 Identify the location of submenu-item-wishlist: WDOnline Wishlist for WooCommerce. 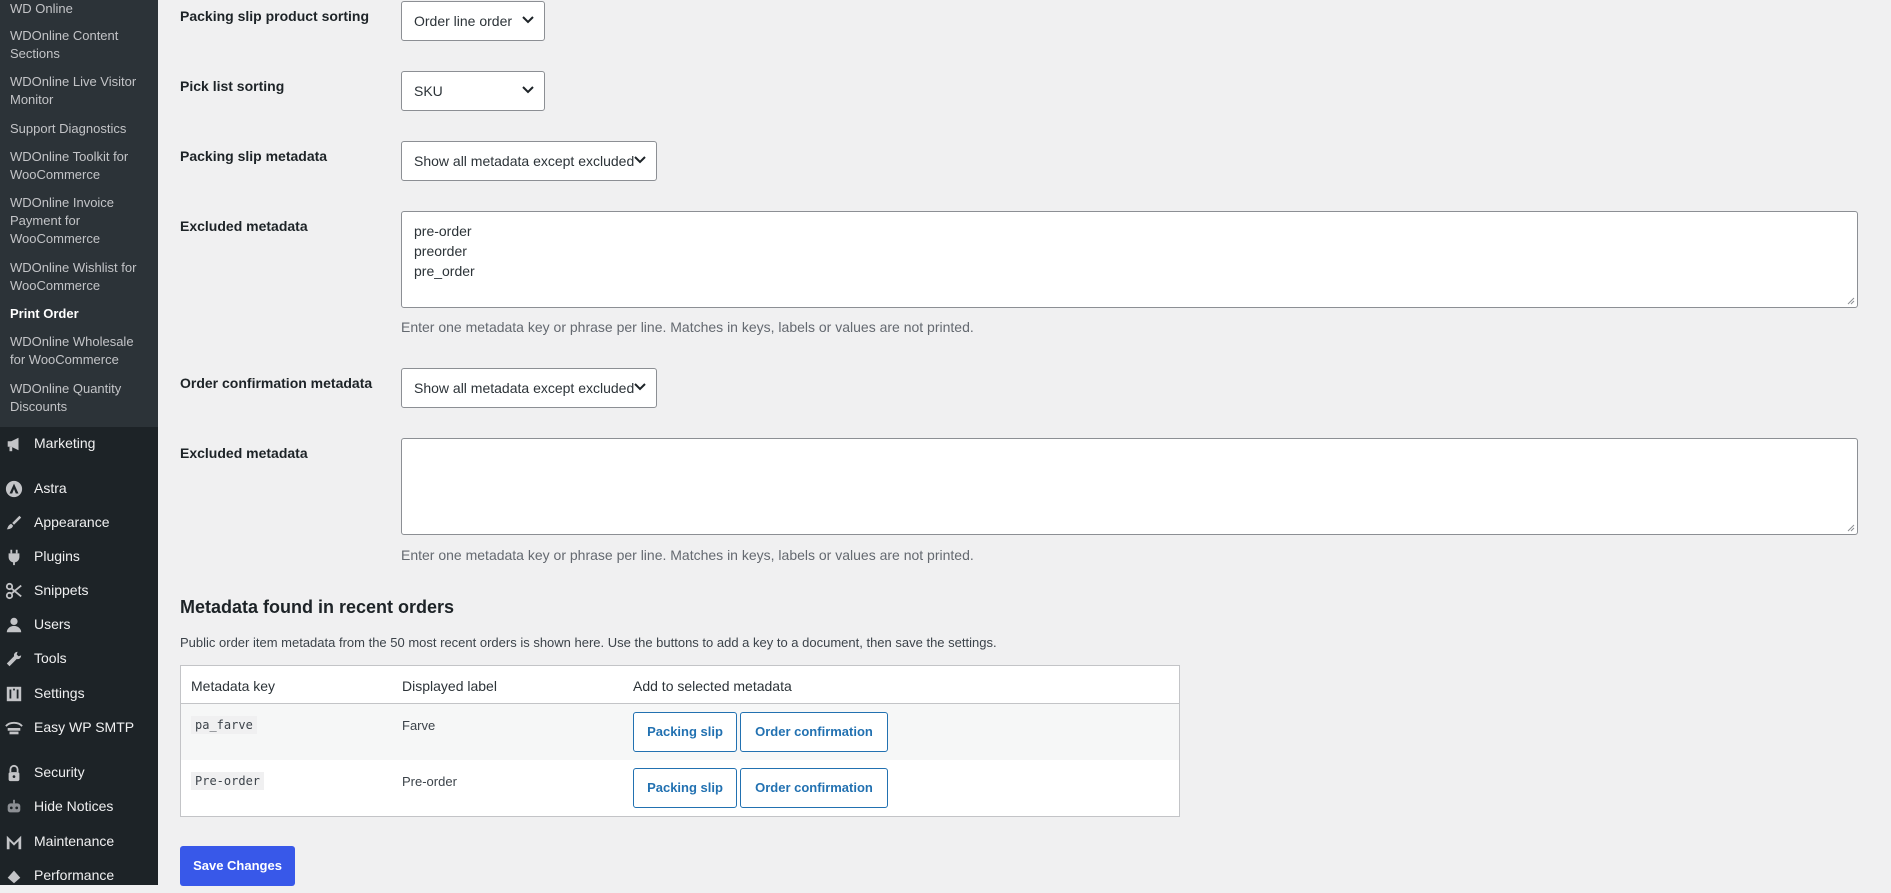
(81, 277).